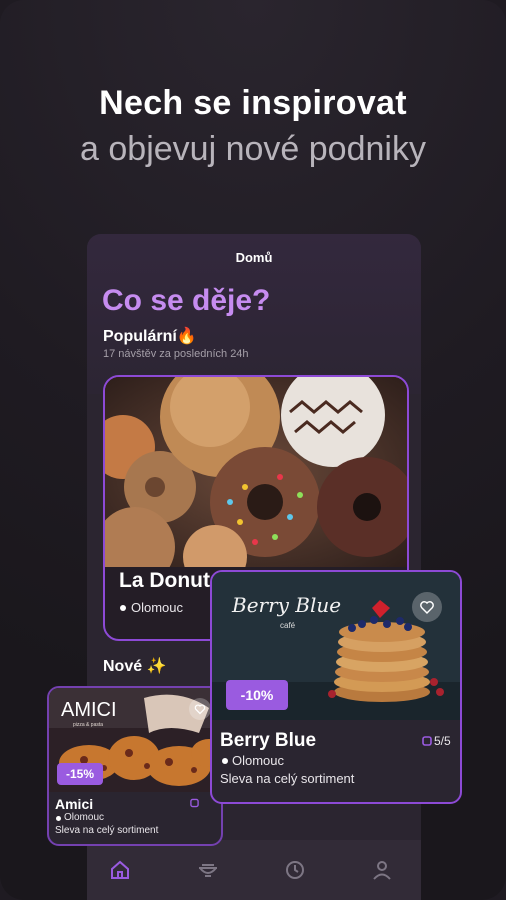 This screenshot has height=900, width=506. What do you see at coordinates (257, 695) in the screenshot?
I see `discount-badge: -10%` at bounding box center [257, 695].